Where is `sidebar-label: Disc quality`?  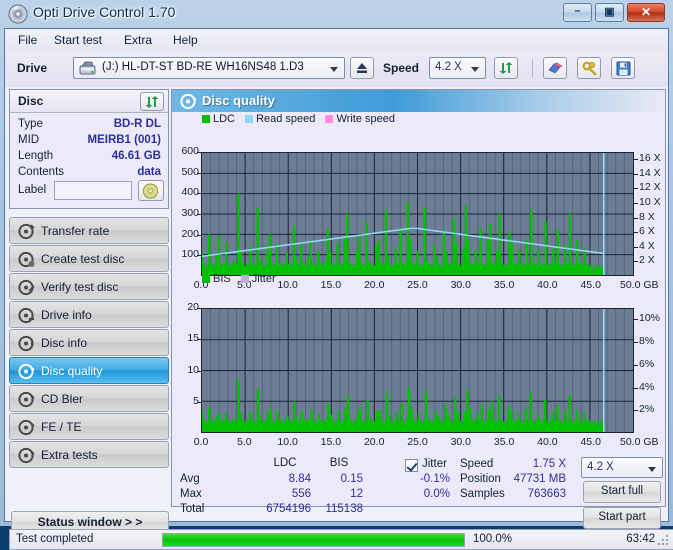
sidebar-label: Disc quality is located at coordinates (72, 371).